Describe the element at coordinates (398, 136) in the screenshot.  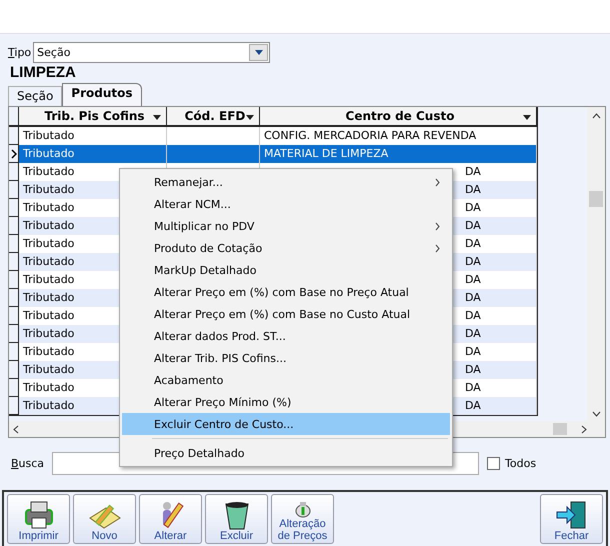
I see `table-cell: CONFIG. MERCADORIA PARA REVENDA` at that location.